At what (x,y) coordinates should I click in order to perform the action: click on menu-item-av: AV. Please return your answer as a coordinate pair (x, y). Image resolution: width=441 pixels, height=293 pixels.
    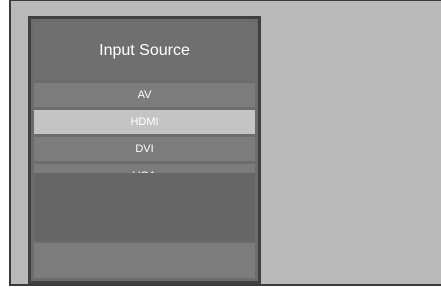
    Looking at the image, I should click on (144, 95).